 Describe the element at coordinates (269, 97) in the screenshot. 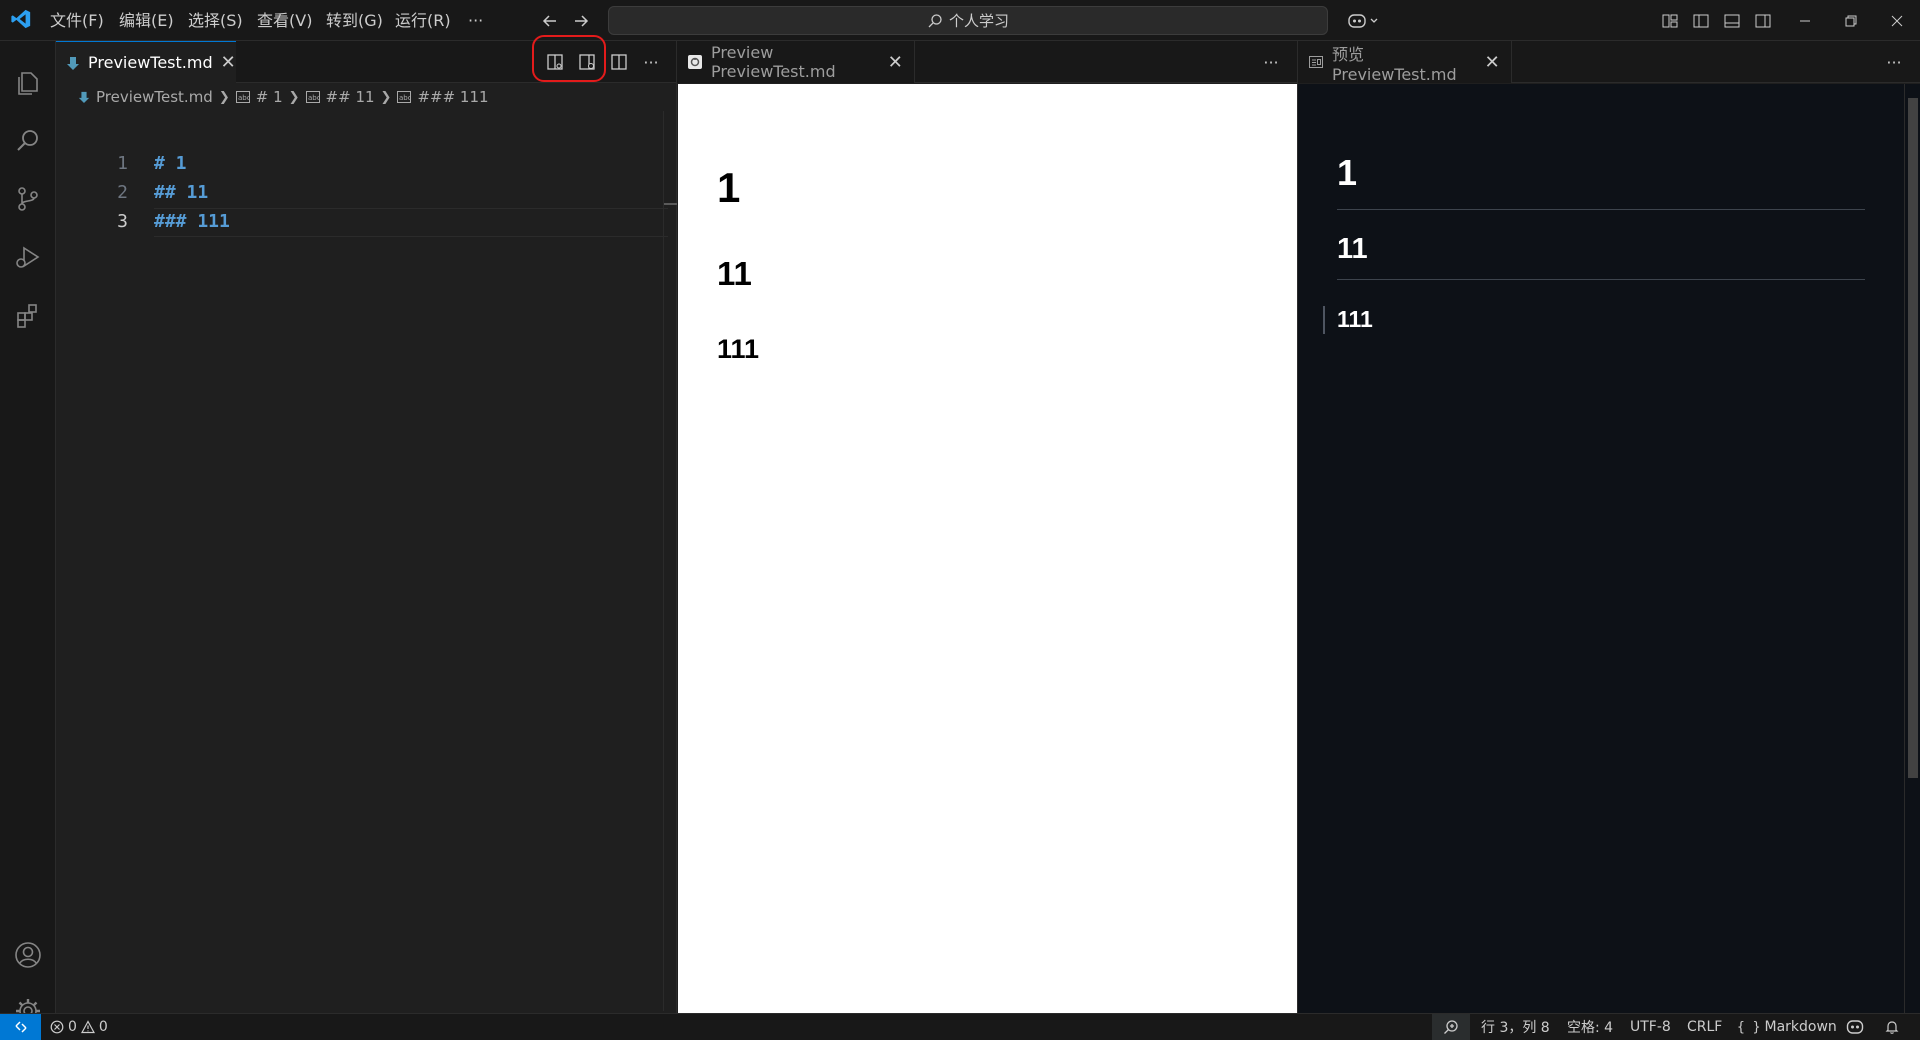

I see `breadcrumb-heading-1: # 1` at that location.